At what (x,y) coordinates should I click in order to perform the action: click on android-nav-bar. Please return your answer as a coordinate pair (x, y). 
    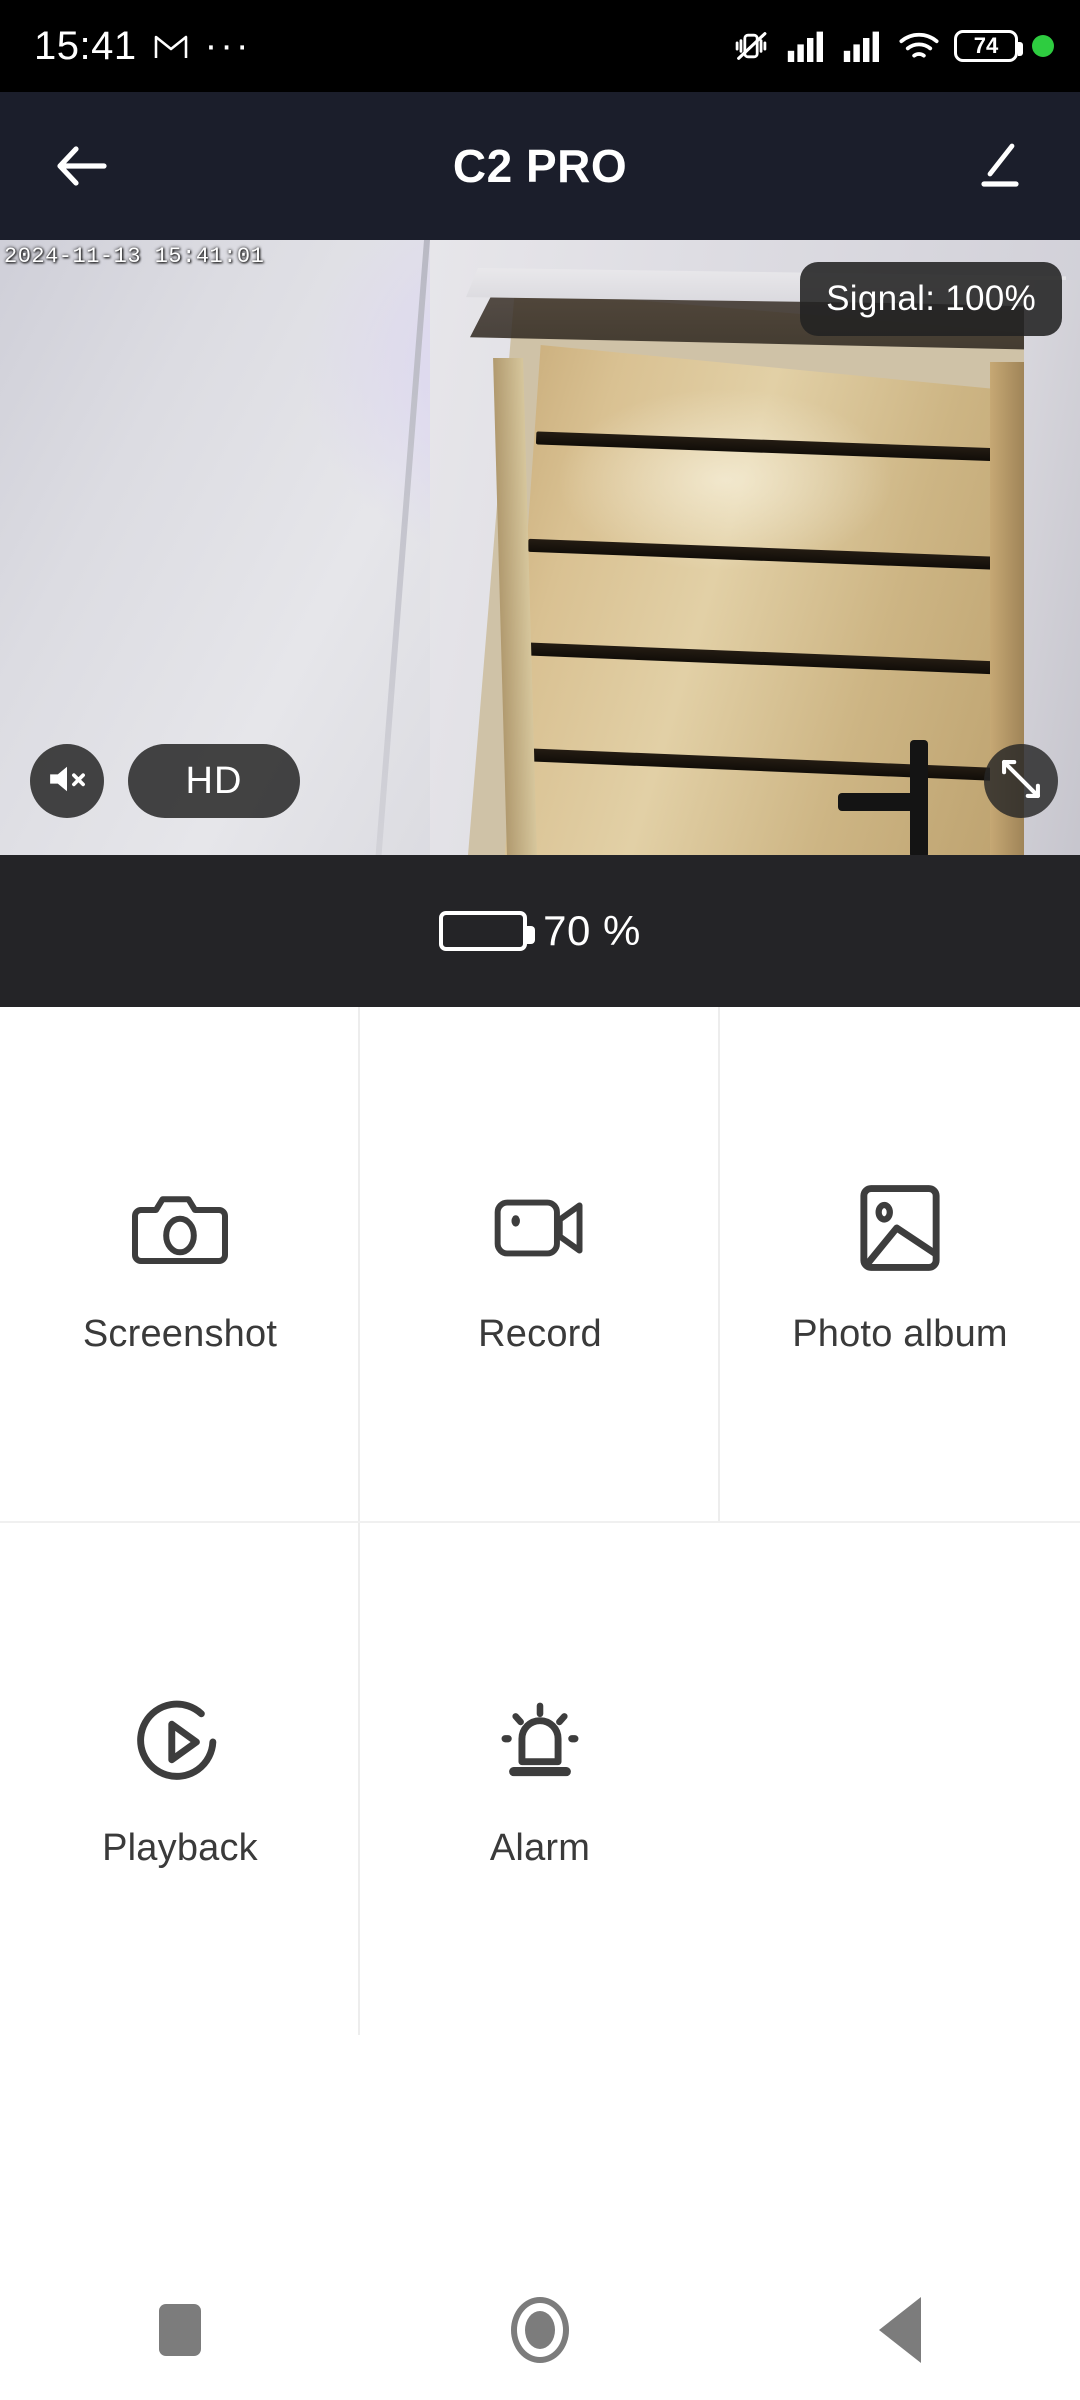
    Looking at the image, I should click on (540, 2330).